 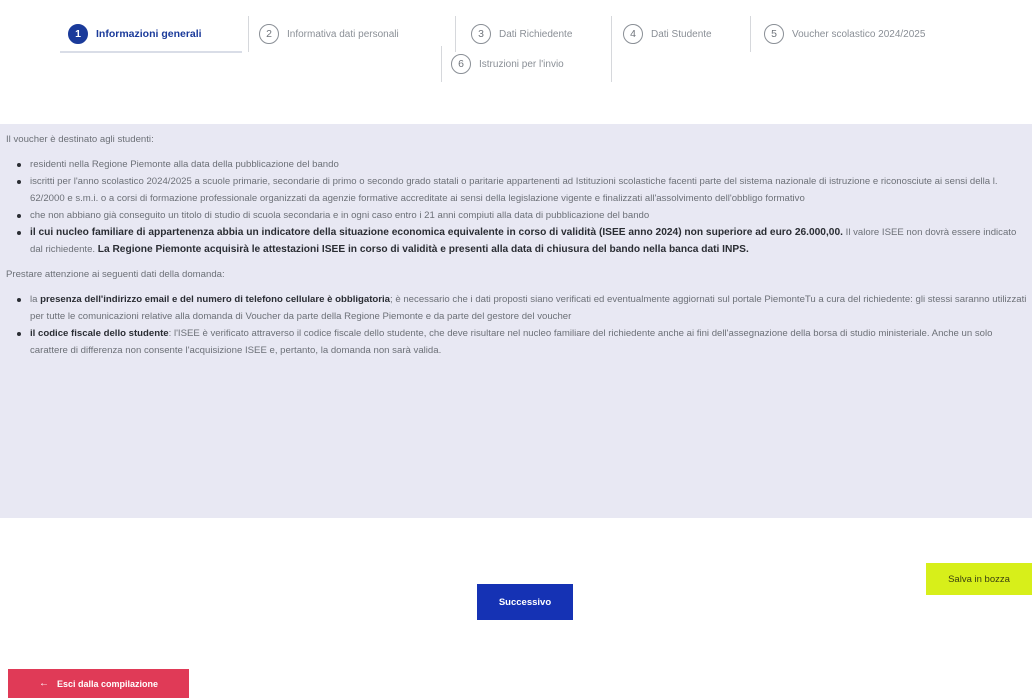 I want to click on step-number-6: 6, so click(x=461, y=64).